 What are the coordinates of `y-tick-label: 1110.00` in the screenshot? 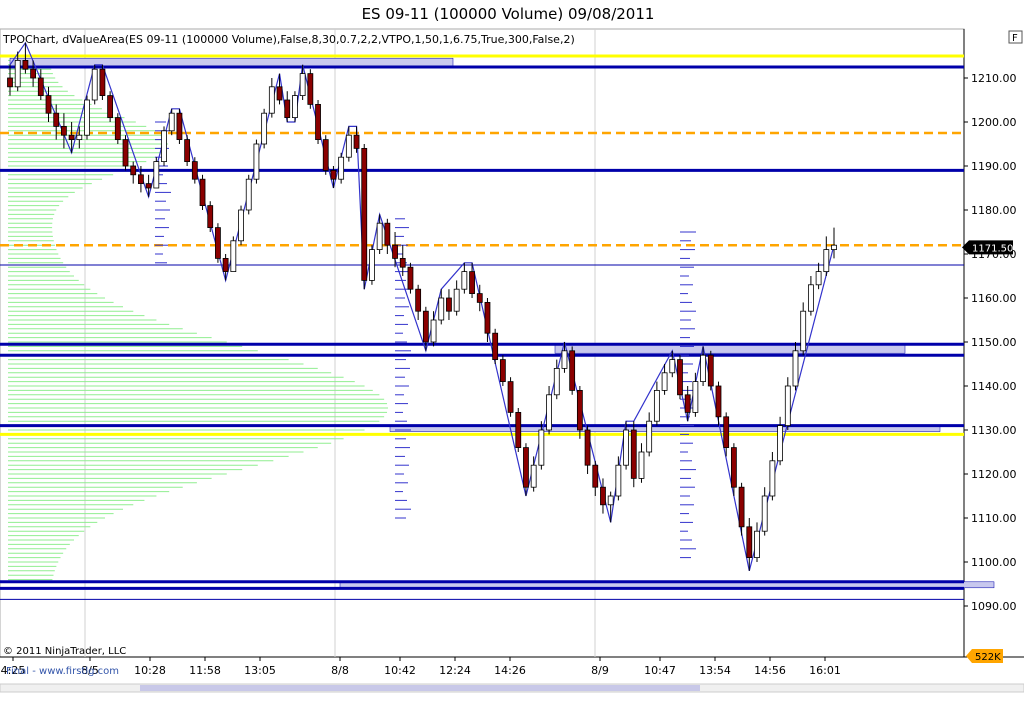 It's located at (994, 518).